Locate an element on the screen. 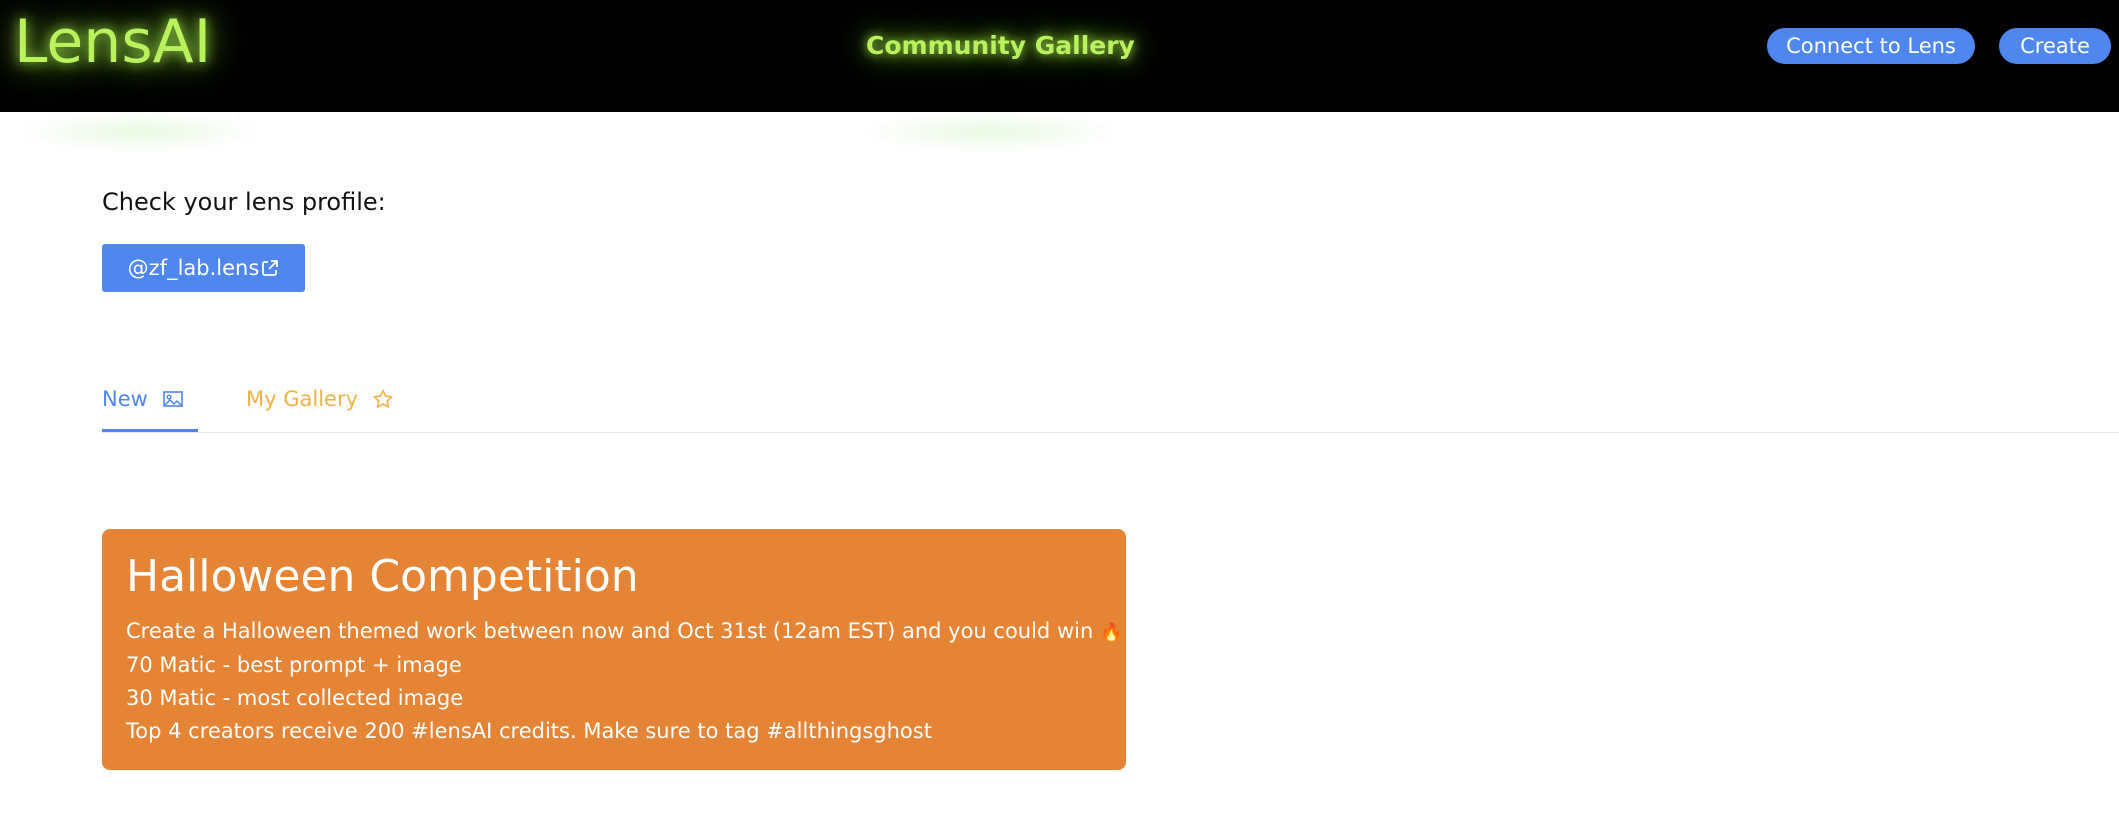  tab-my-gallery: My Gallery is located at coordinates (320, 402).